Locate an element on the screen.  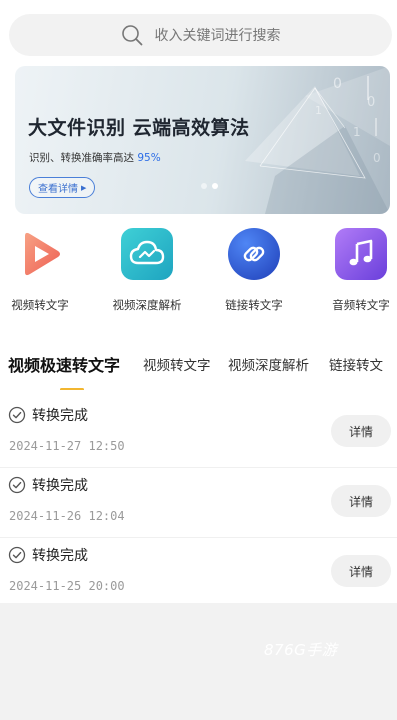
function-audio-to-text: 音频转文字 is located at coordinates (356, 270).